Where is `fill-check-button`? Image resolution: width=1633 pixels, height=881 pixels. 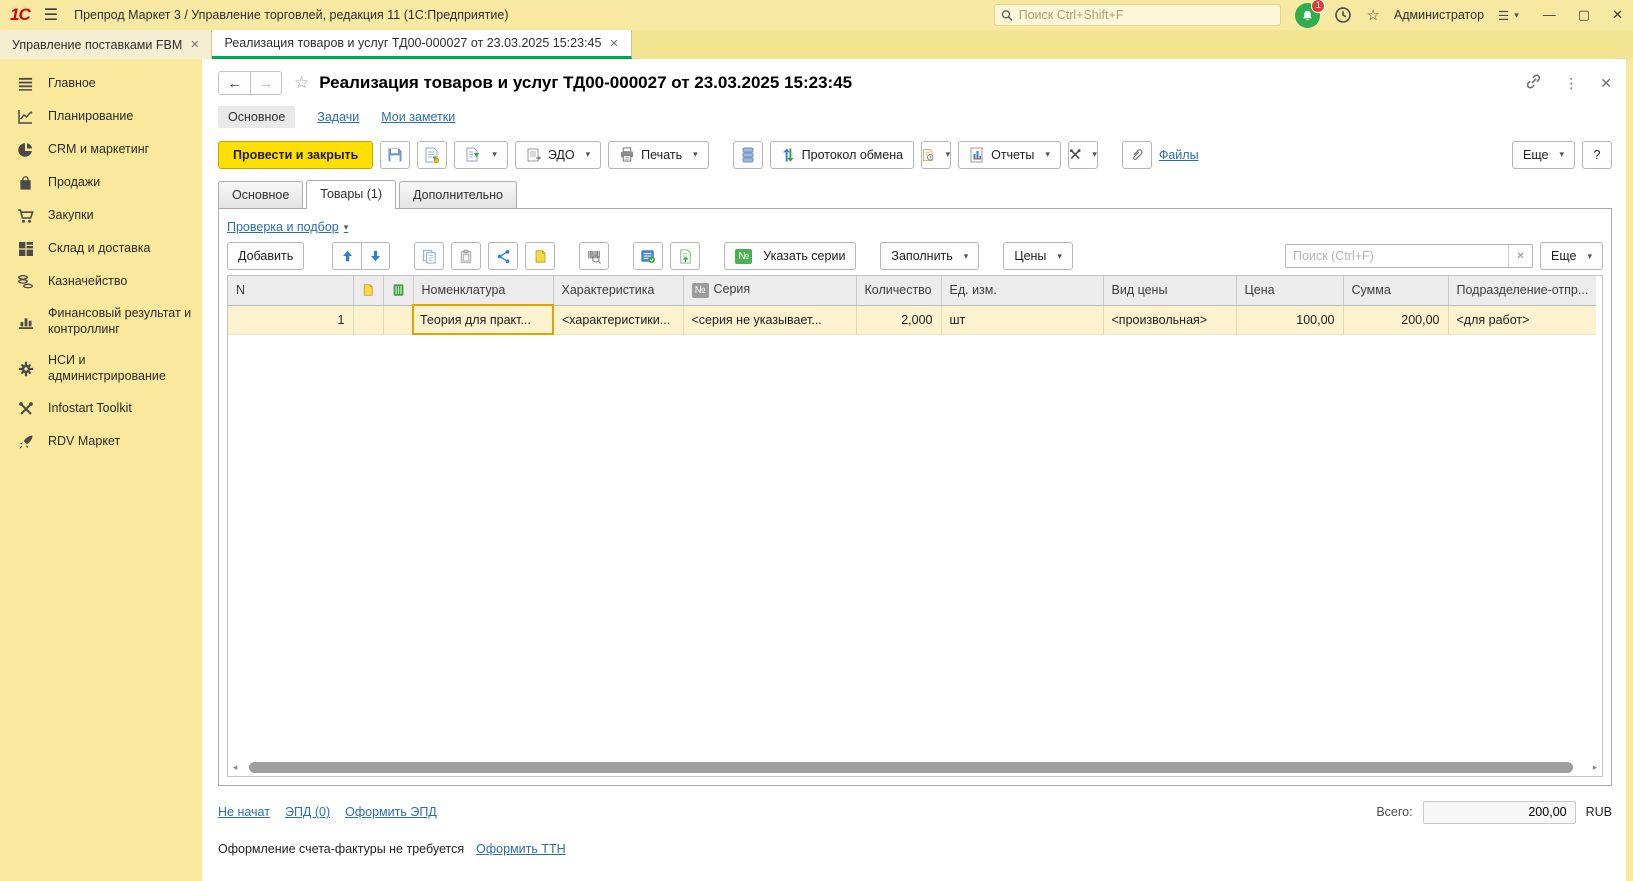
fill-check-button is located at coordinates (648, 256).